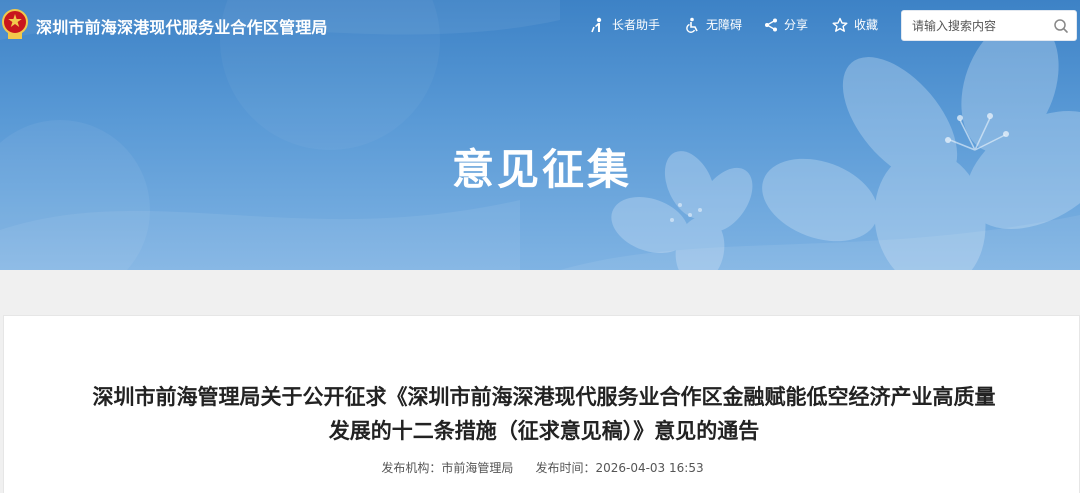  Describe the element at coordinates (541, 169) in the screenshot. I see `page-title-text: 意见征集` at that location.